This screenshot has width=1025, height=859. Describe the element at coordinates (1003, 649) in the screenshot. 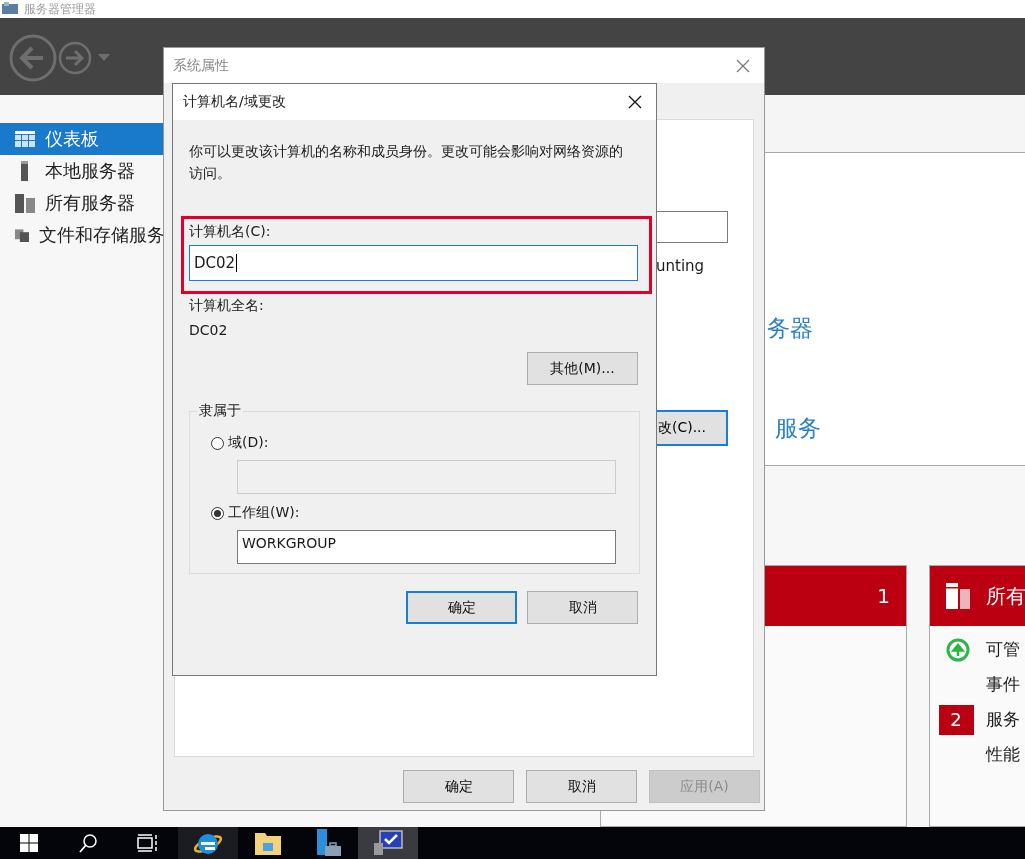

I see `tile-item: 可管` at that location.